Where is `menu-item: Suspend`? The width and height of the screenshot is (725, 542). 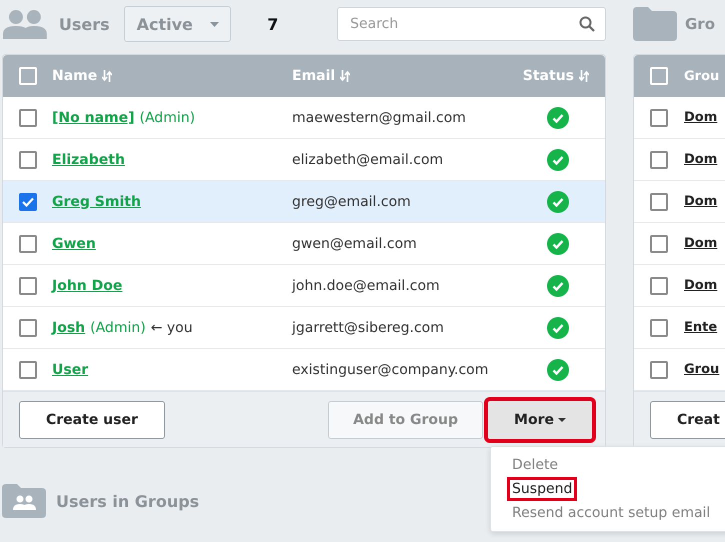
menu-item: Suspend is located at coordinates (542, 488).